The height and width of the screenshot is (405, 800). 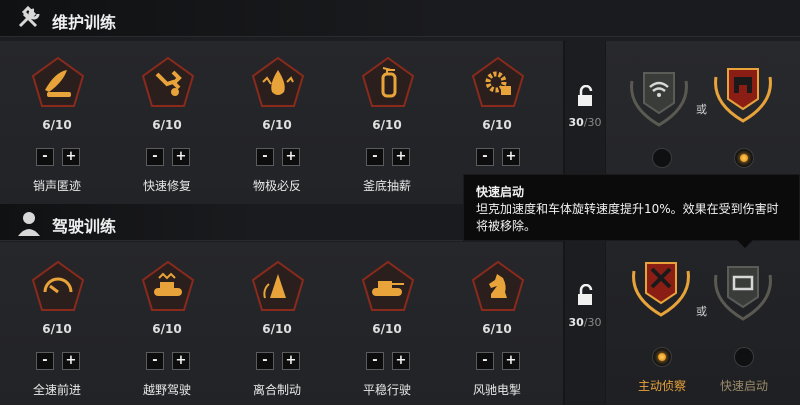 I want to click on gear-box-icon, so click(x=498, y=81).